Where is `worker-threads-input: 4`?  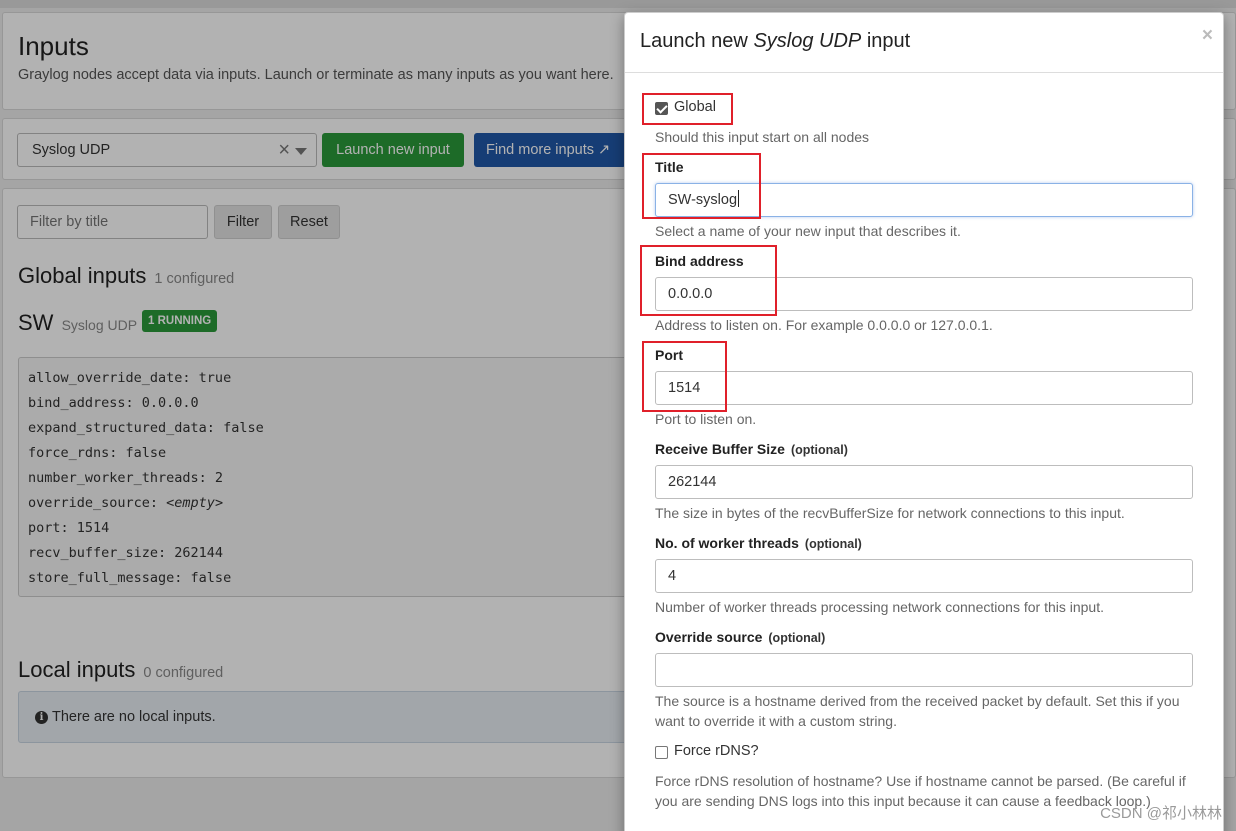 worker-threads-input: 4 is located at coordinates (924, 576).